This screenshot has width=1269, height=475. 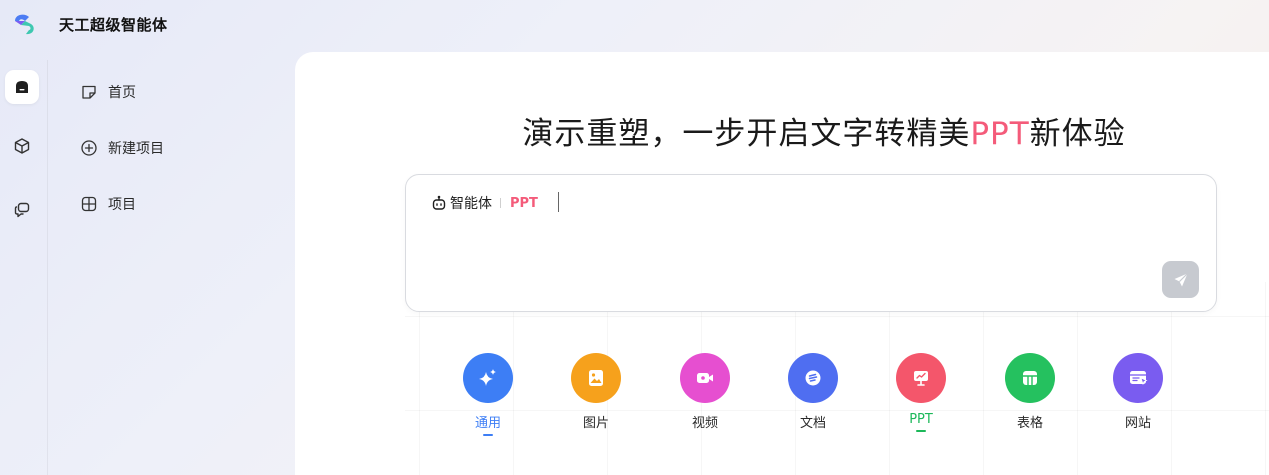 I want to click on agent-tag-divider, so click(x=500, y=203).